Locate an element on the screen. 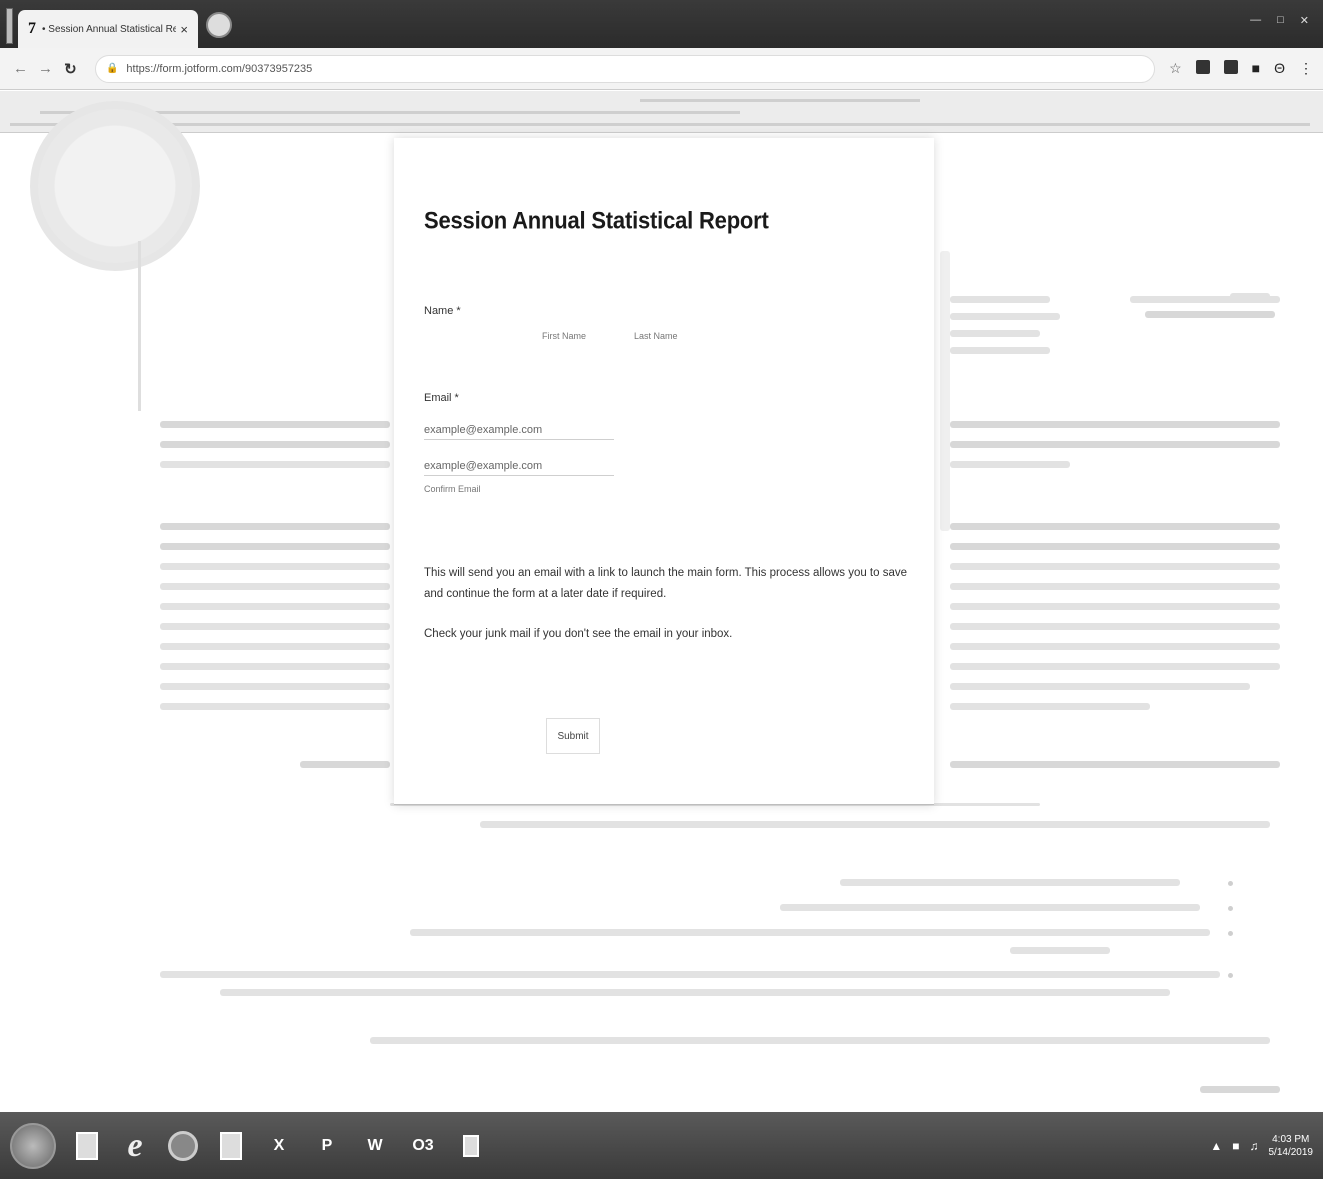 The image size is (1323, 1179). last-name-sublabel: Last Name is located at coordinates (656, 336).